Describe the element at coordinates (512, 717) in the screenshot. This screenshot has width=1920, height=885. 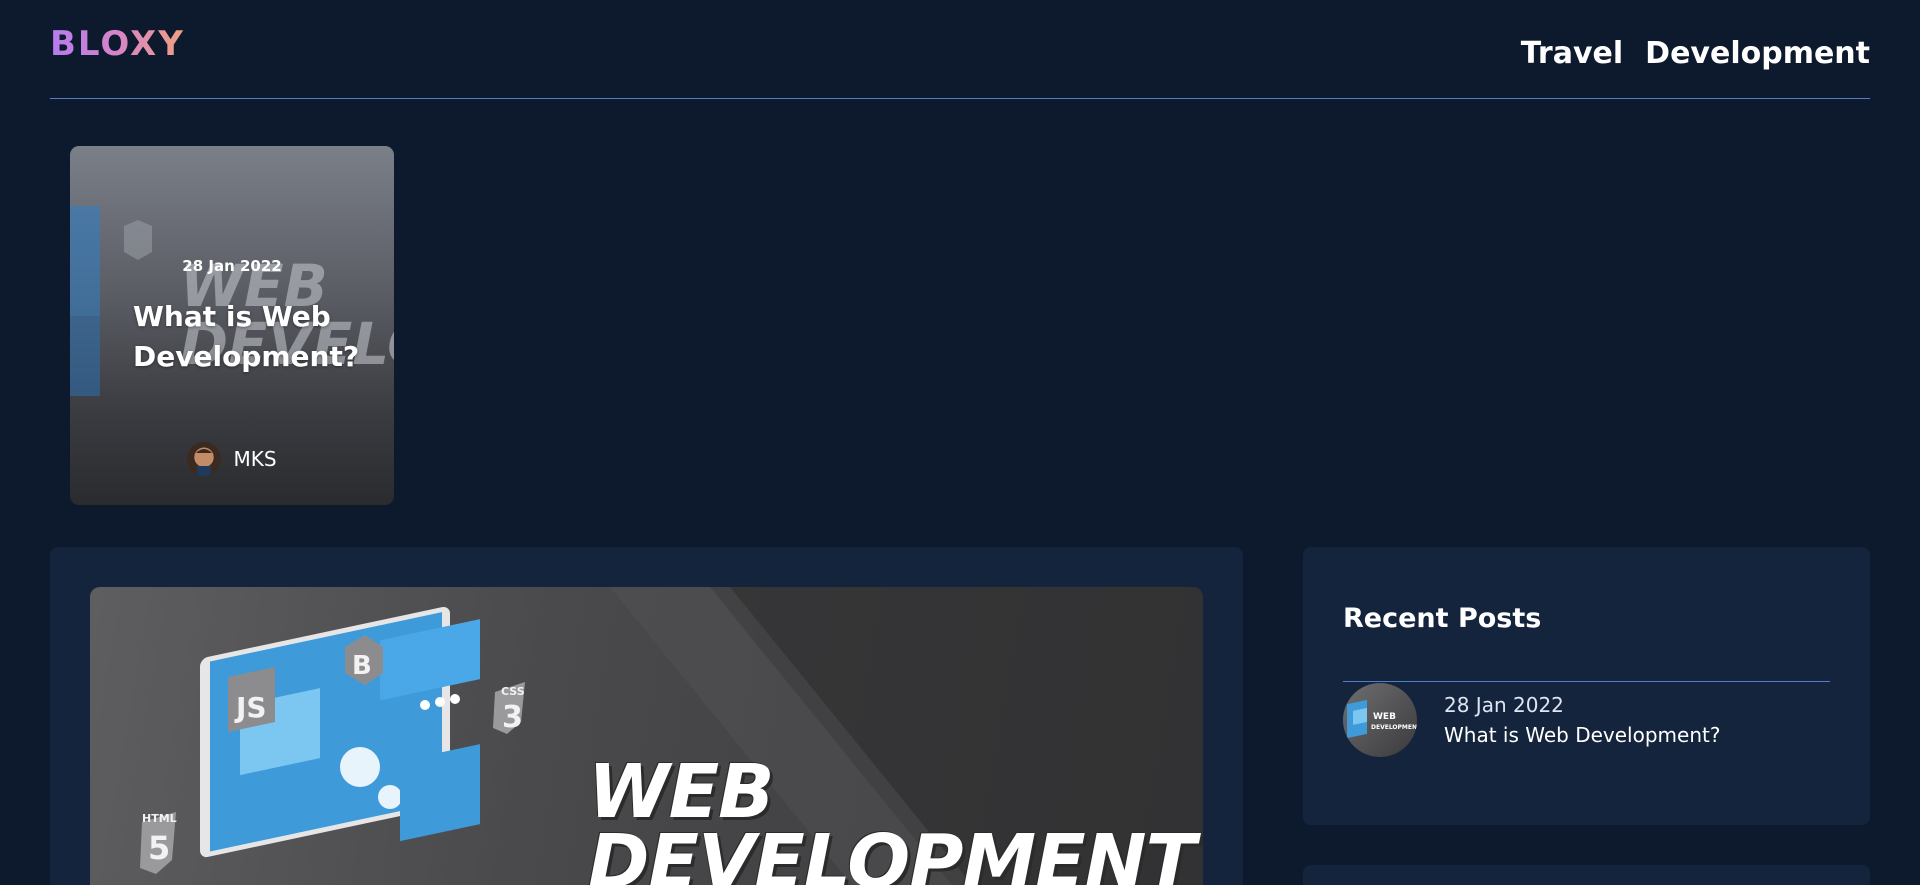
I see `svg-text: 3` at that location.